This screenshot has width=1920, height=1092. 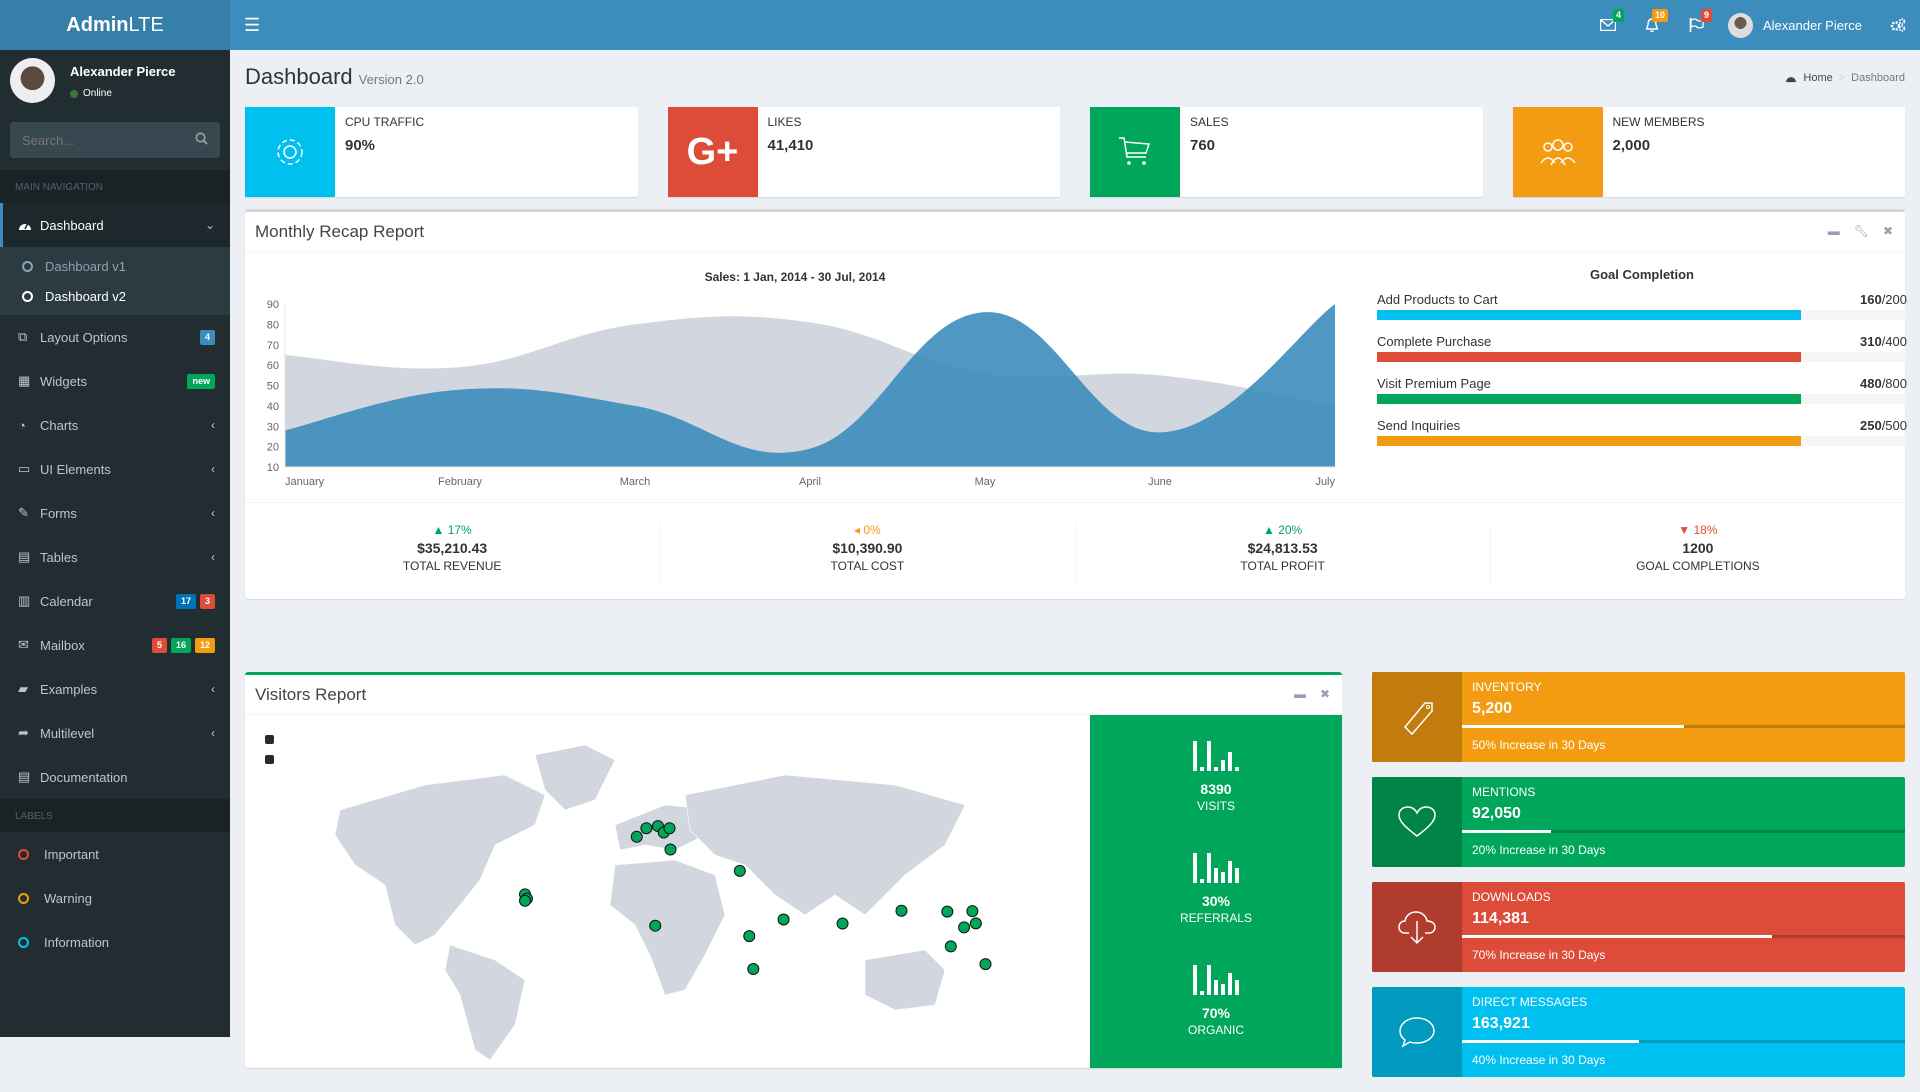 What do you see at coordinates (1539, 745) in the screenshot?
I see `progress-description: 50% Increase in 30 Days` at bounding box center [1539, 745].